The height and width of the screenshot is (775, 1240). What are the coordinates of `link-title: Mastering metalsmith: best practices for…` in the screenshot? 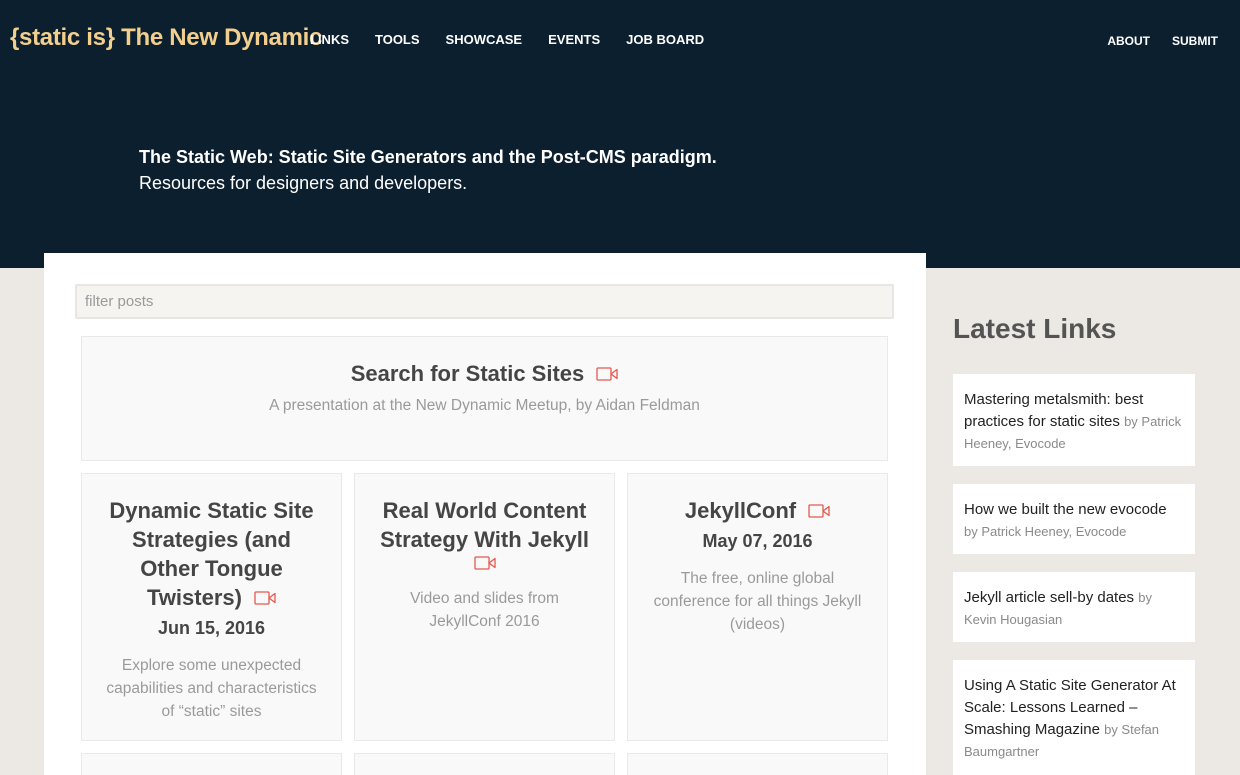 It's located at (1053, 410).